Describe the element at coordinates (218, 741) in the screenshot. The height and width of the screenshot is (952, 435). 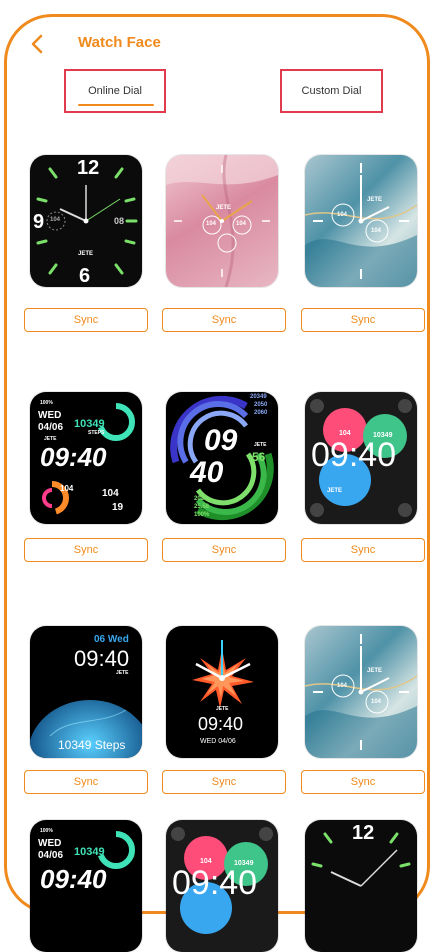
I see `dial-date: WED 04/06` at that location.